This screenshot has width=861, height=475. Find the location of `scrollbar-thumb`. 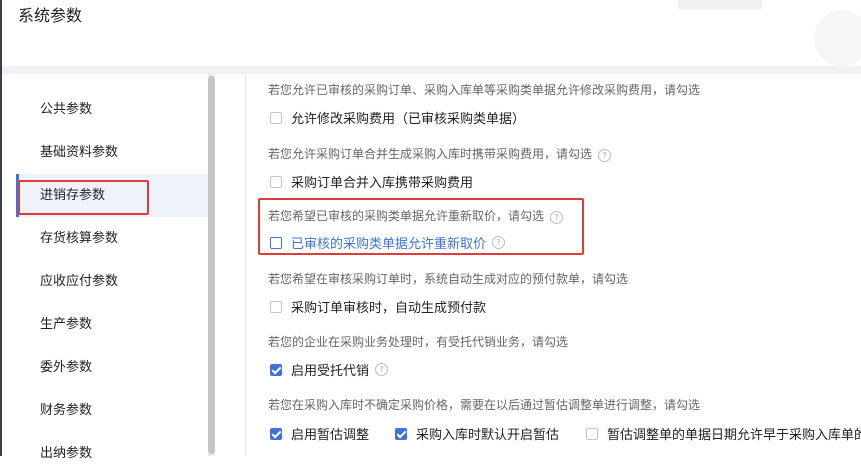

scrollbar-thumb is located at coordinates (211, 265).